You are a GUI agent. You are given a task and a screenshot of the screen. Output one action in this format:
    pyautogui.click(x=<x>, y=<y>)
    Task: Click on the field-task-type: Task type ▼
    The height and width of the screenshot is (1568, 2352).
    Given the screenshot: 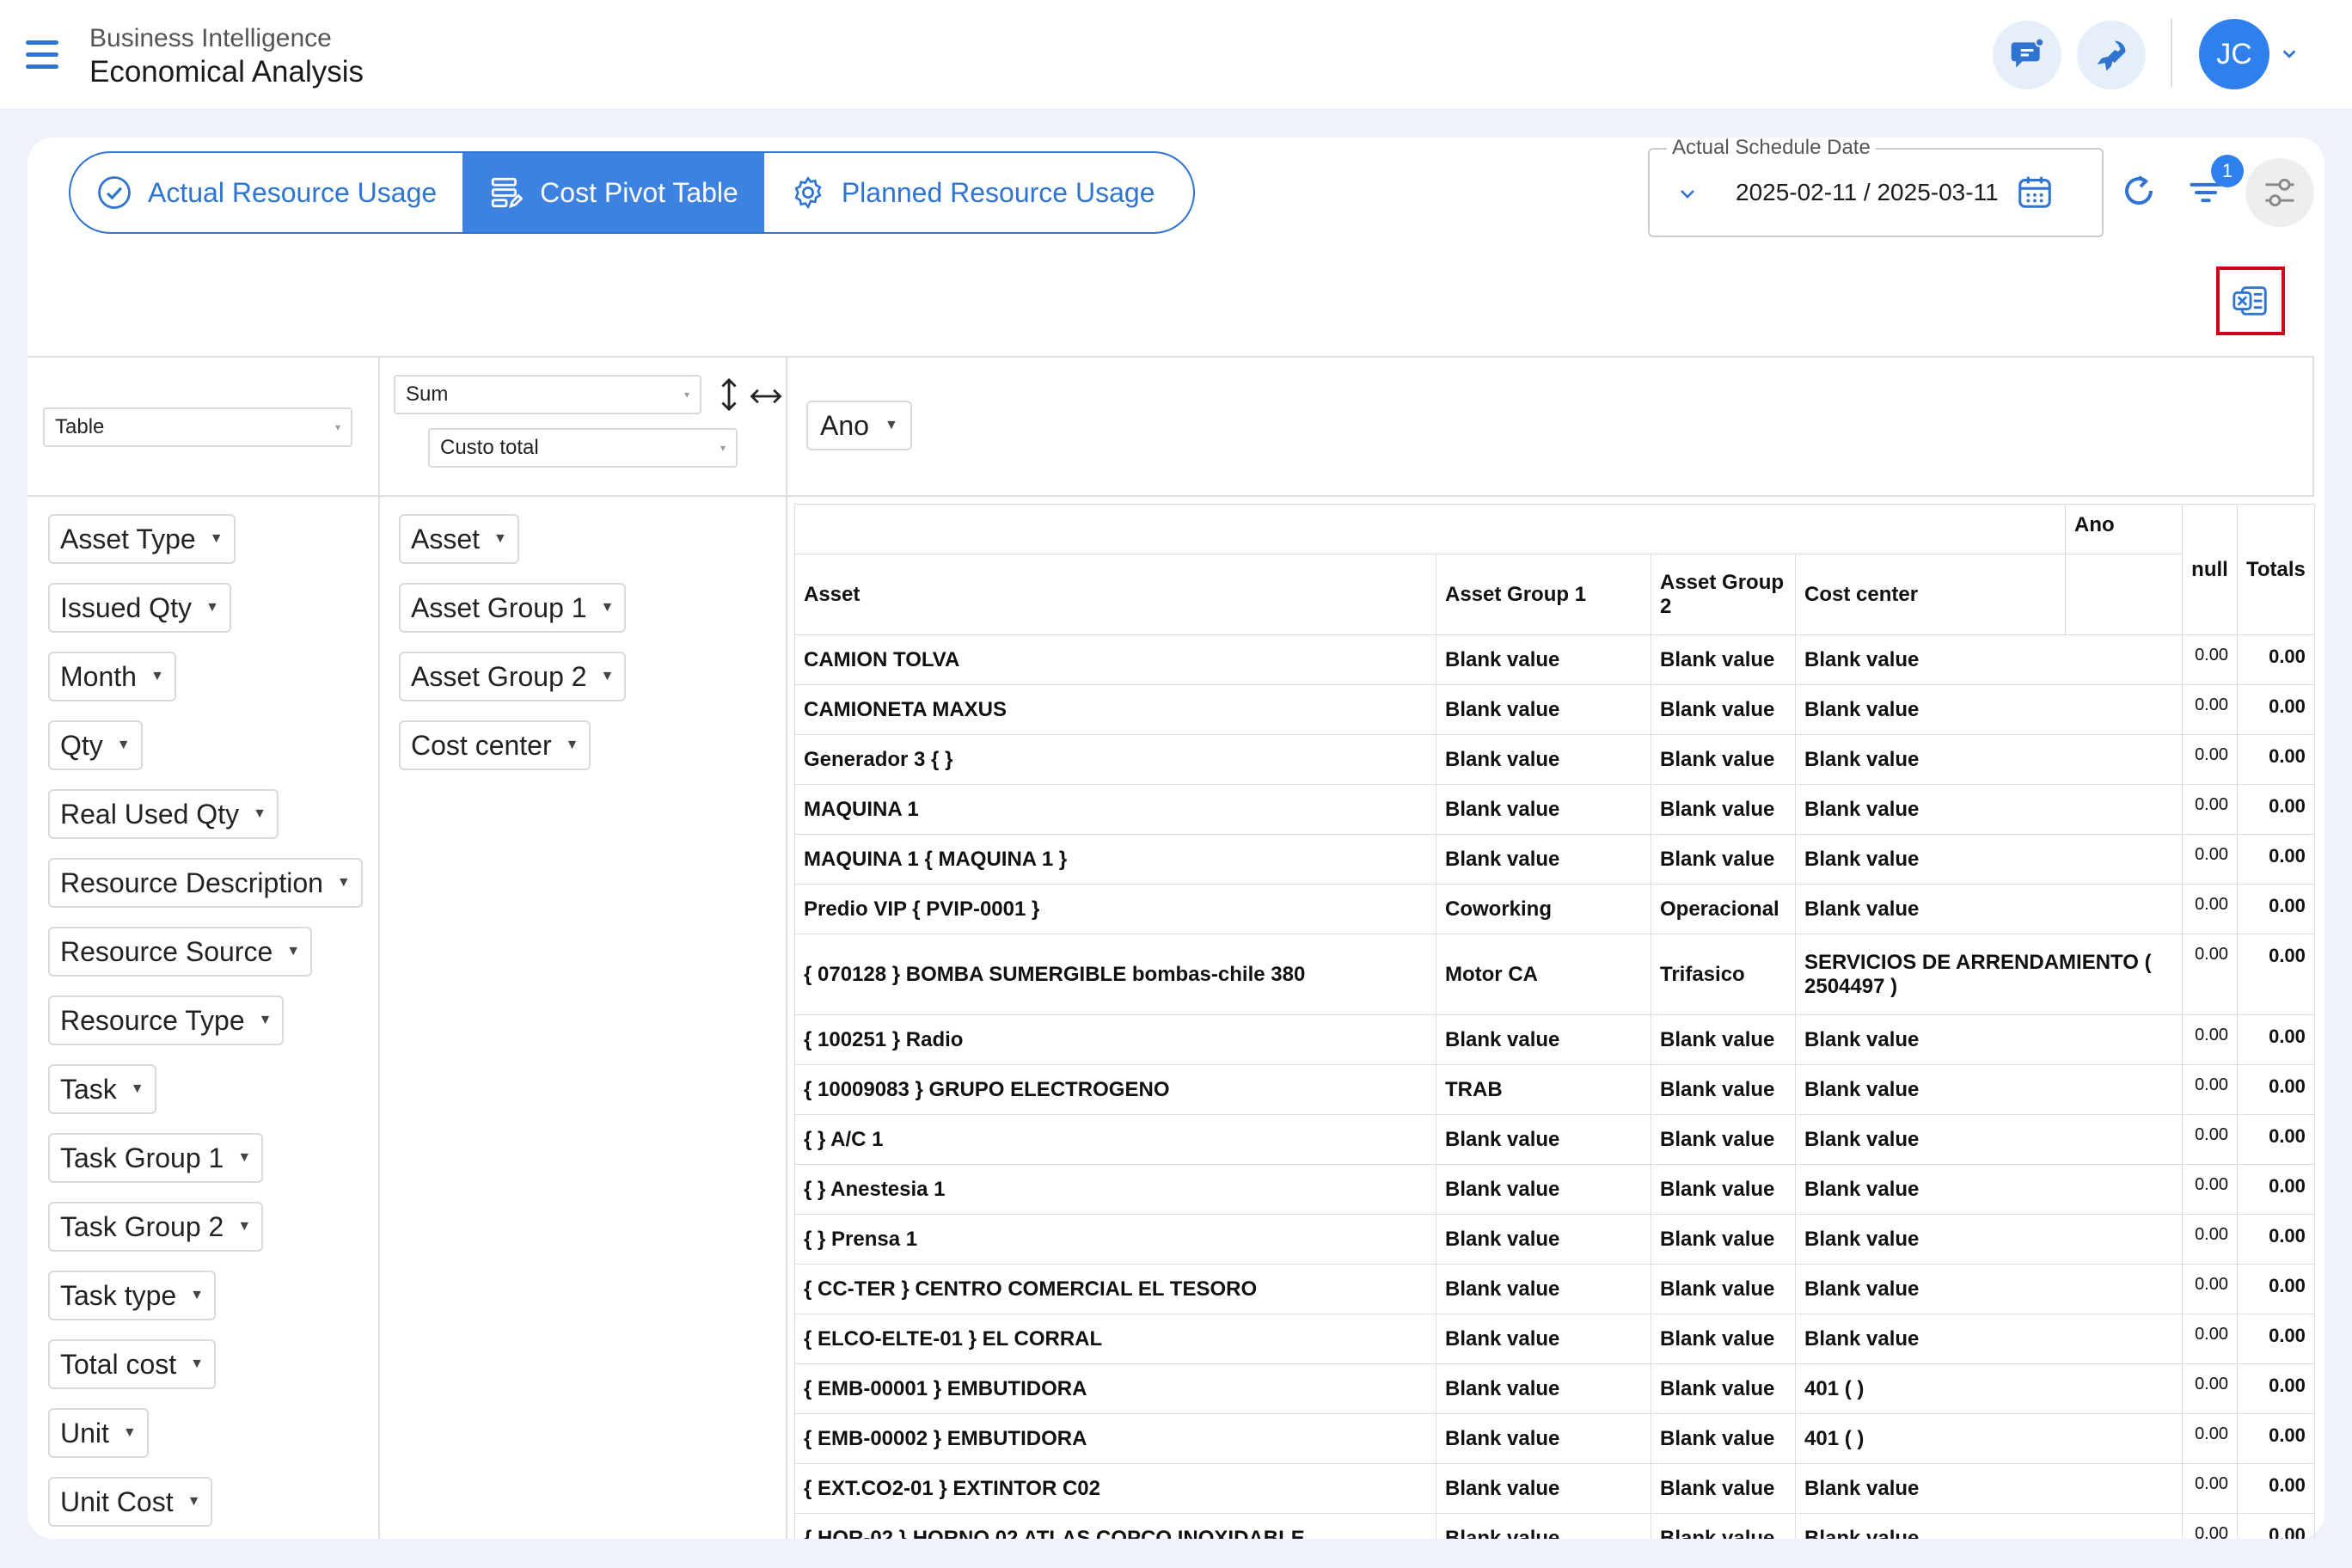 What is the action you would take?
    pyautogui.click(x=132, y=1295)
    